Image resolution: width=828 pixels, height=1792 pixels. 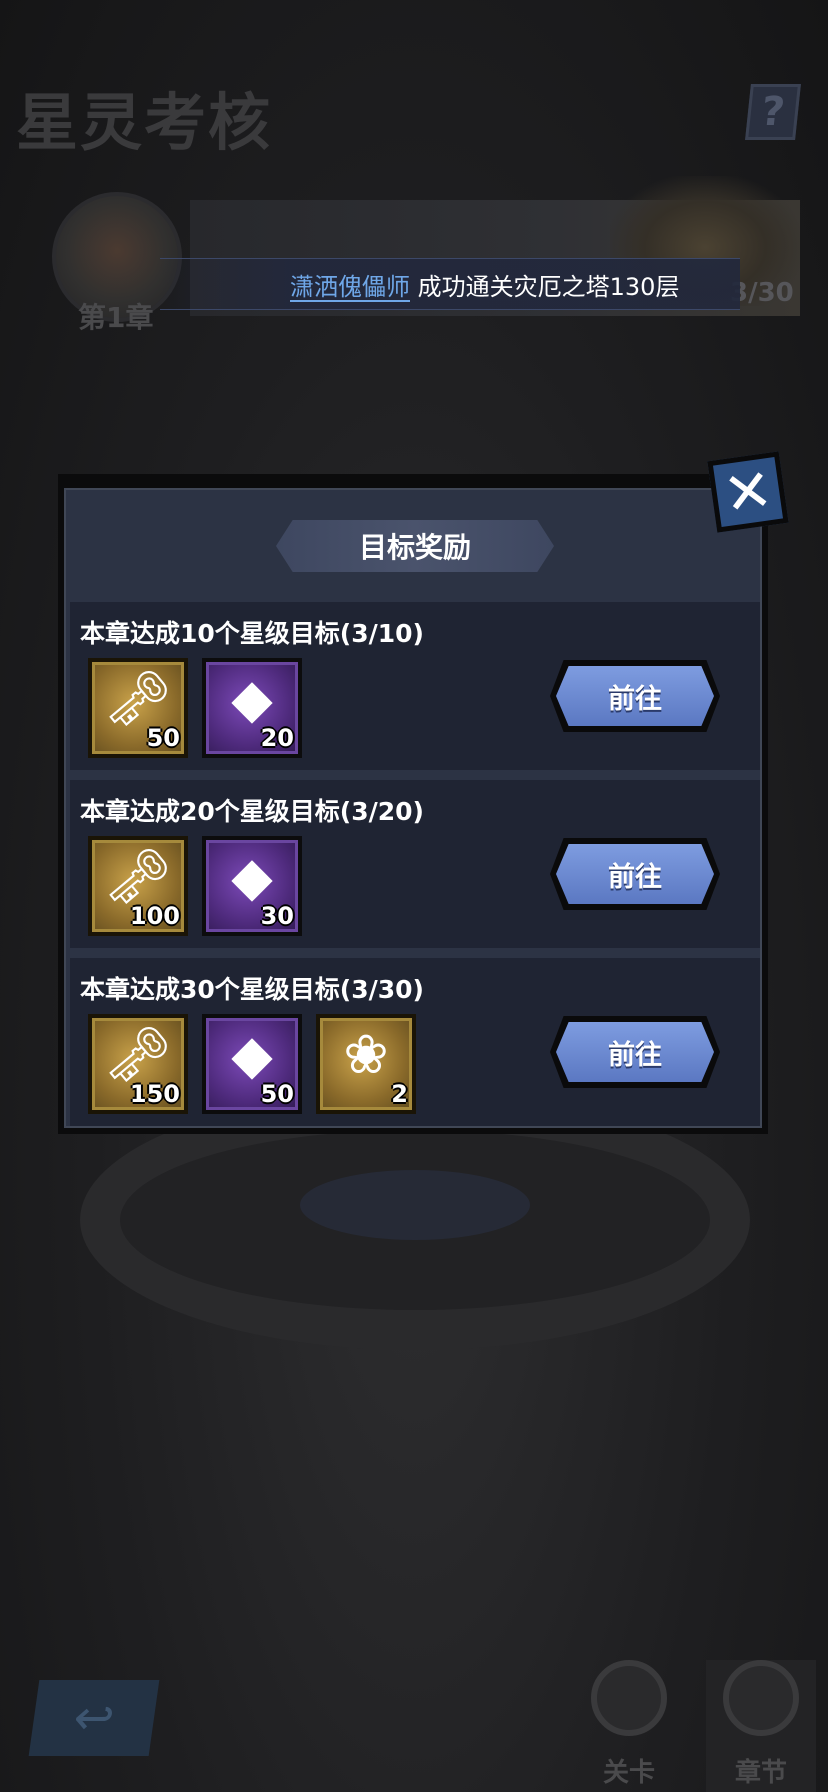 I want to click on close-button: ✕, so click(x=748, y=492).